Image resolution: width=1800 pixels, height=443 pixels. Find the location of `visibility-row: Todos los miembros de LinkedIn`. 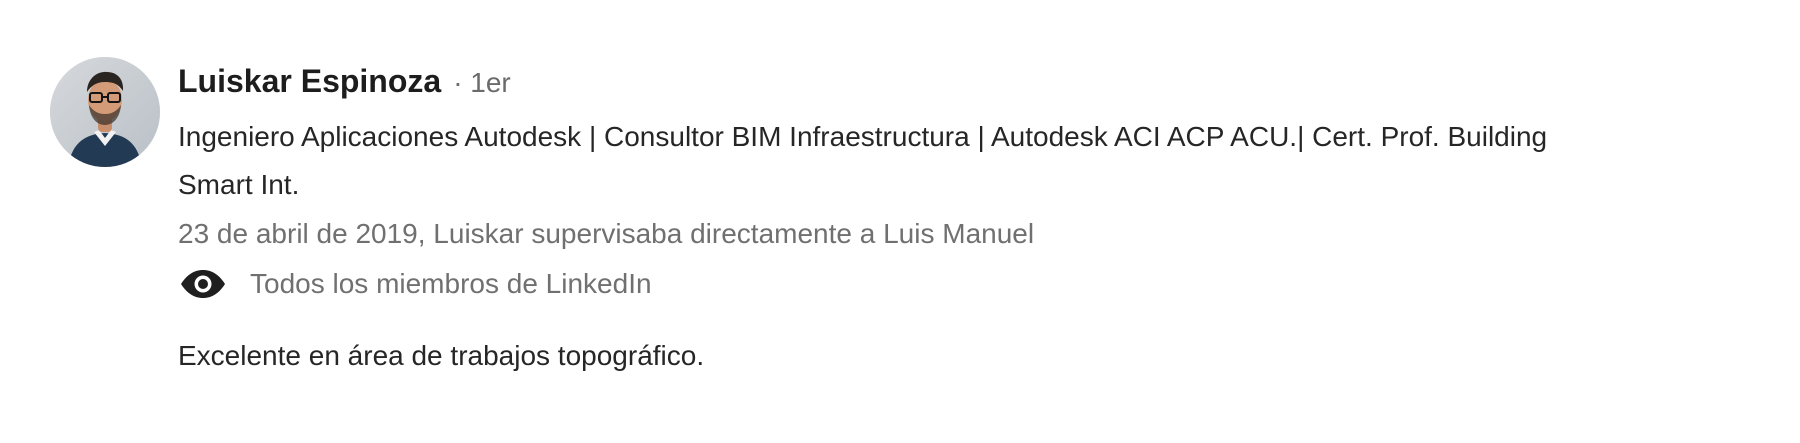

visibility-row: Todos los miembros de LinkedIn is located at coordinates (903, 284).